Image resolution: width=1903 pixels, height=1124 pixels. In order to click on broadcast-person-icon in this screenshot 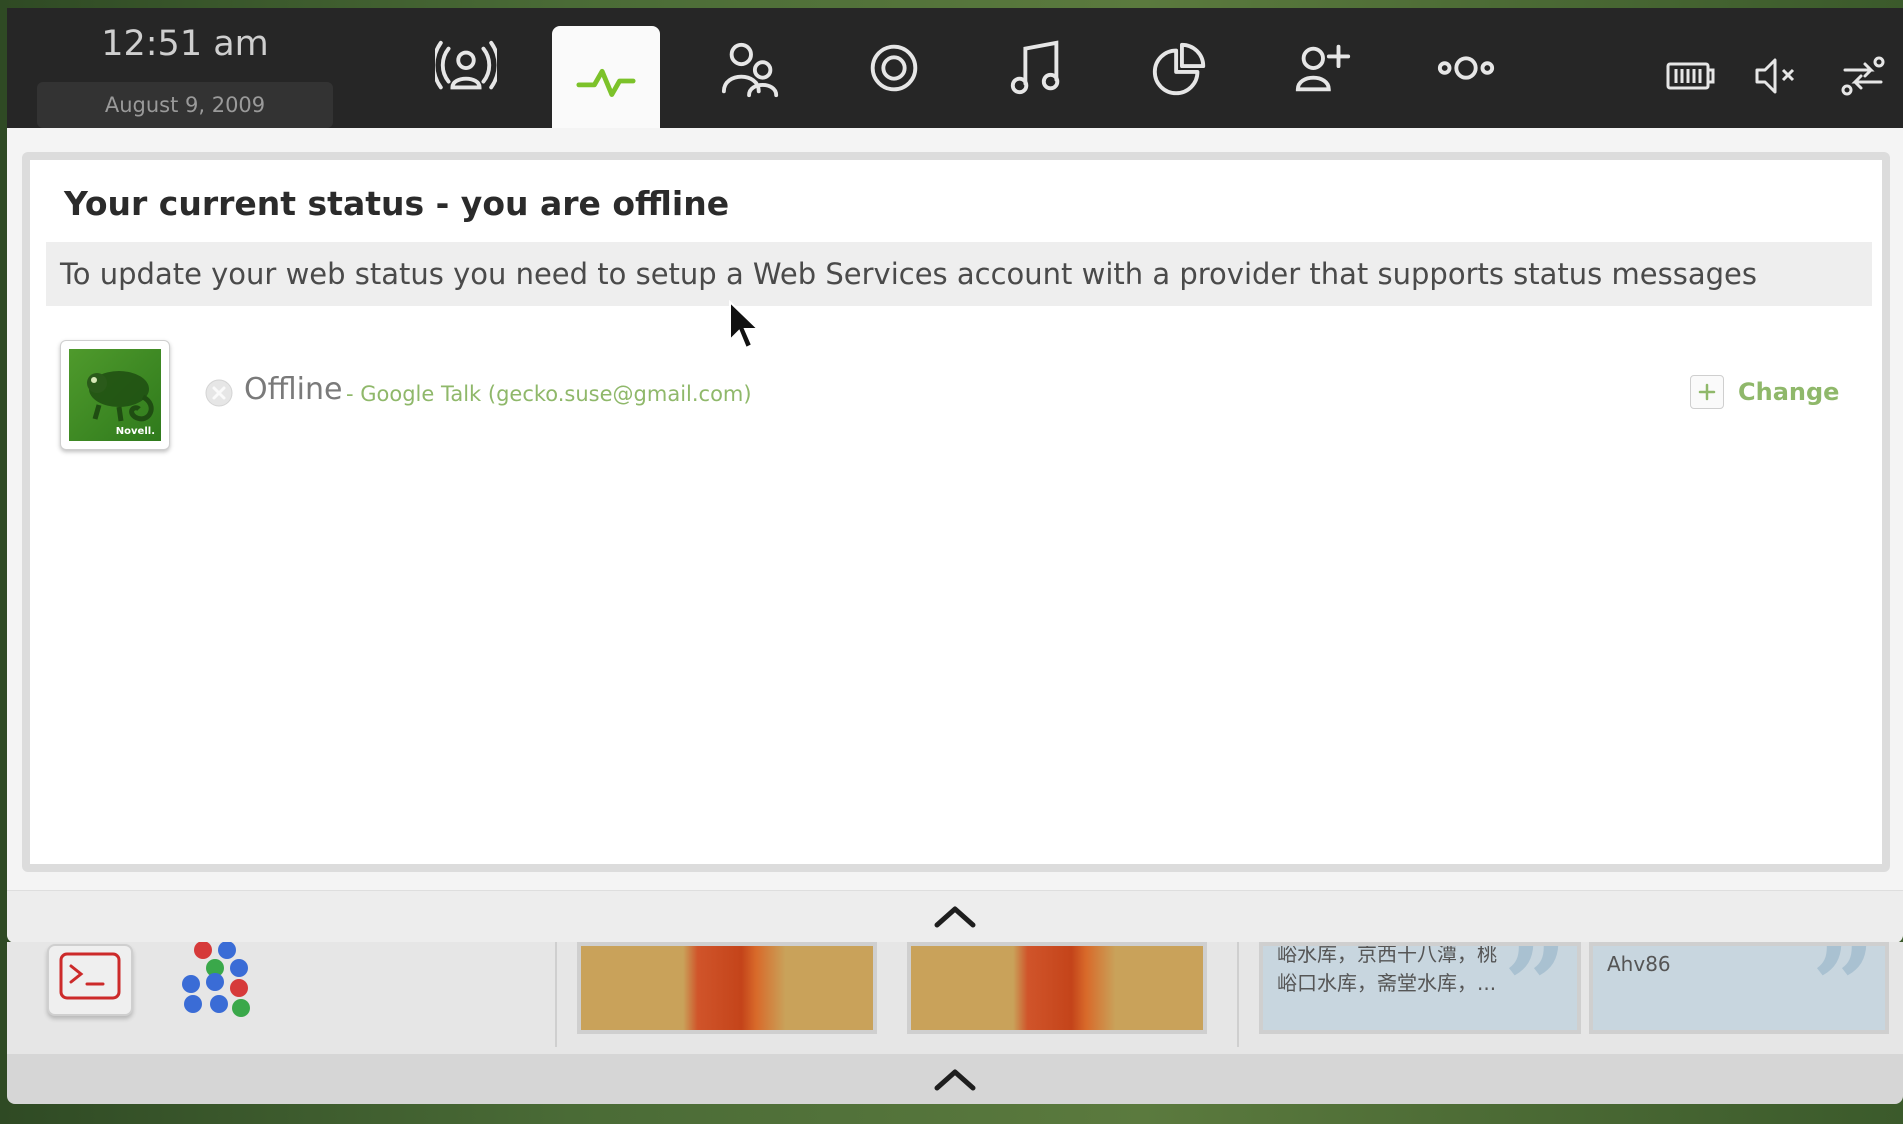, I will do `click(466, 65)`.